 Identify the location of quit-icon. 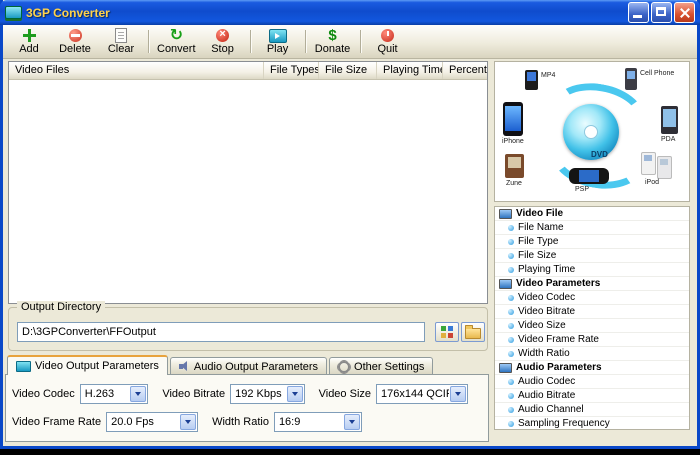
(388, 35).